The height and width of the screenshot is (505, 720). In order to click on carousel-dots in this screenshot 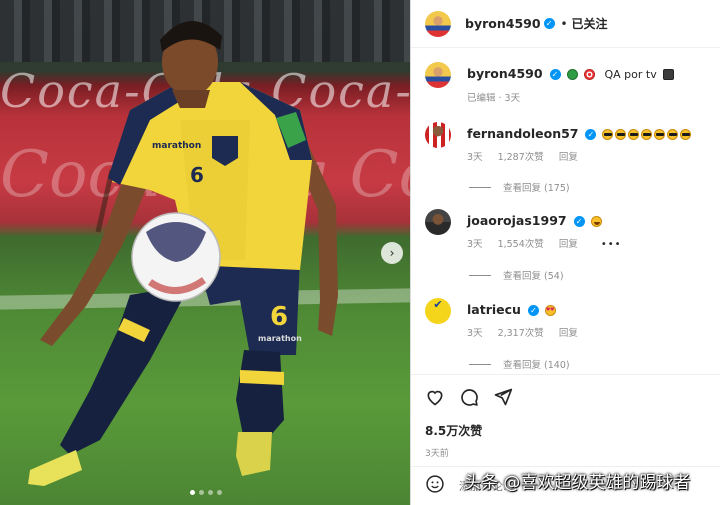, I will do `click(206, 492)`.